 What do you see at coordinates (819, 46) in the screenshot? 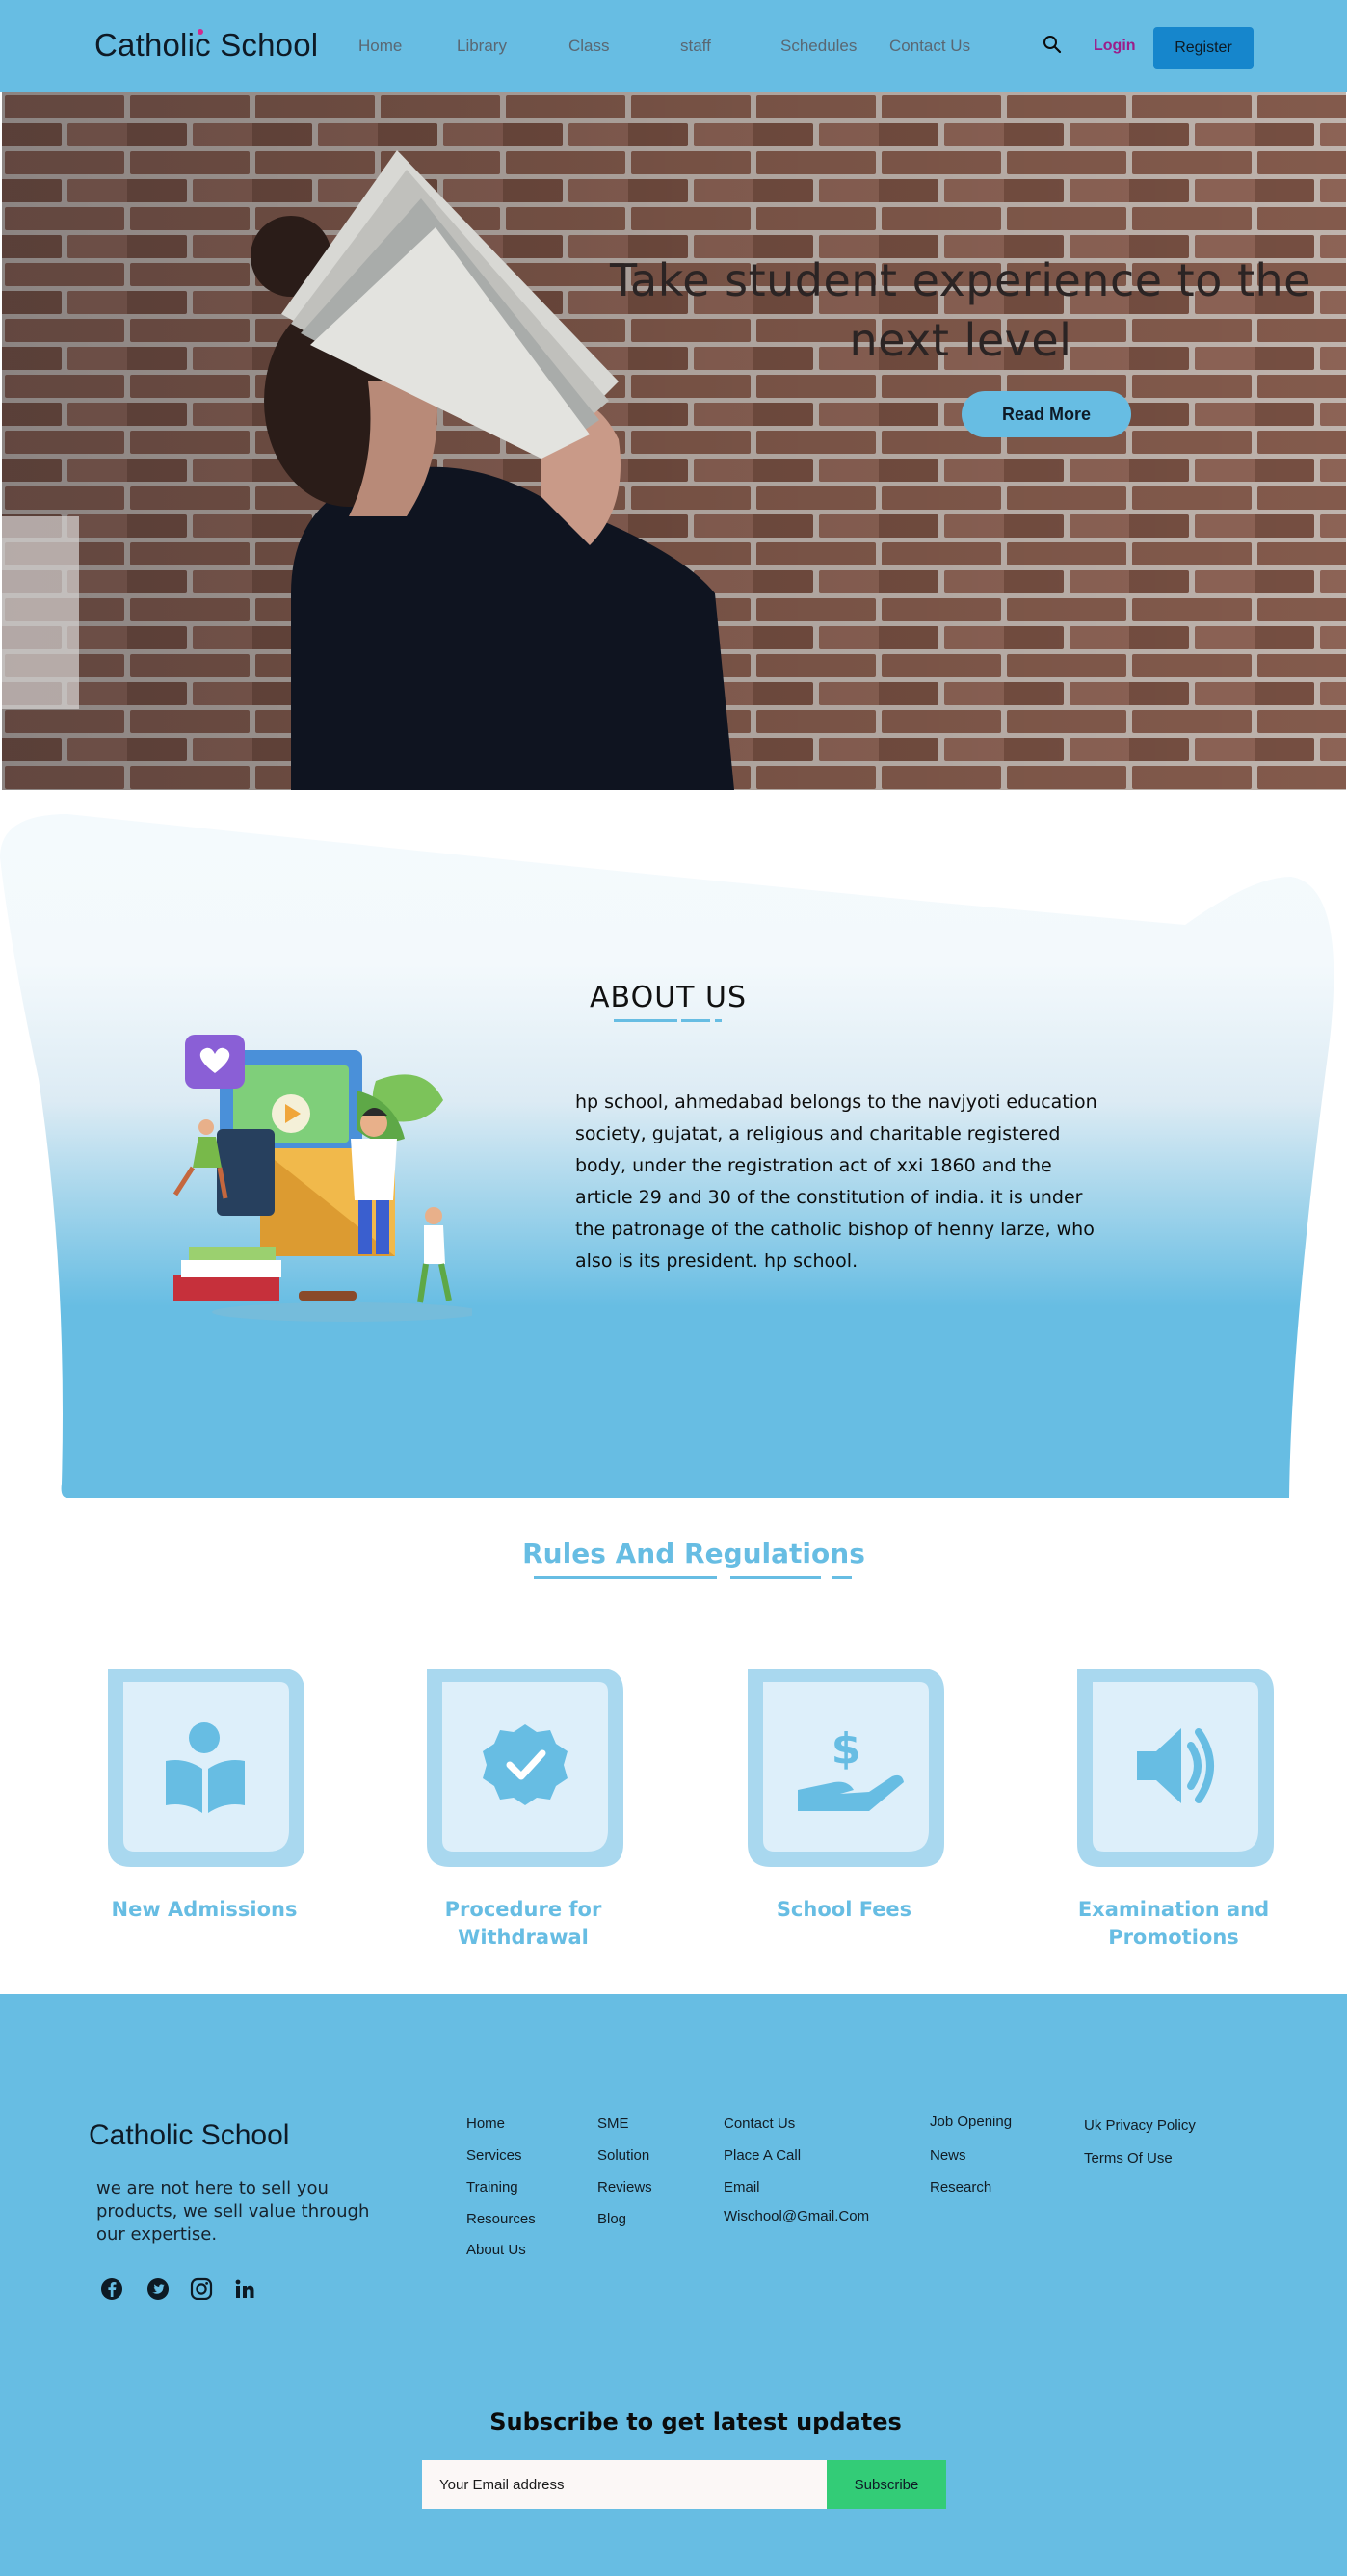
I see `nav-schedules: Schedules` at bounding box center [819, 46].